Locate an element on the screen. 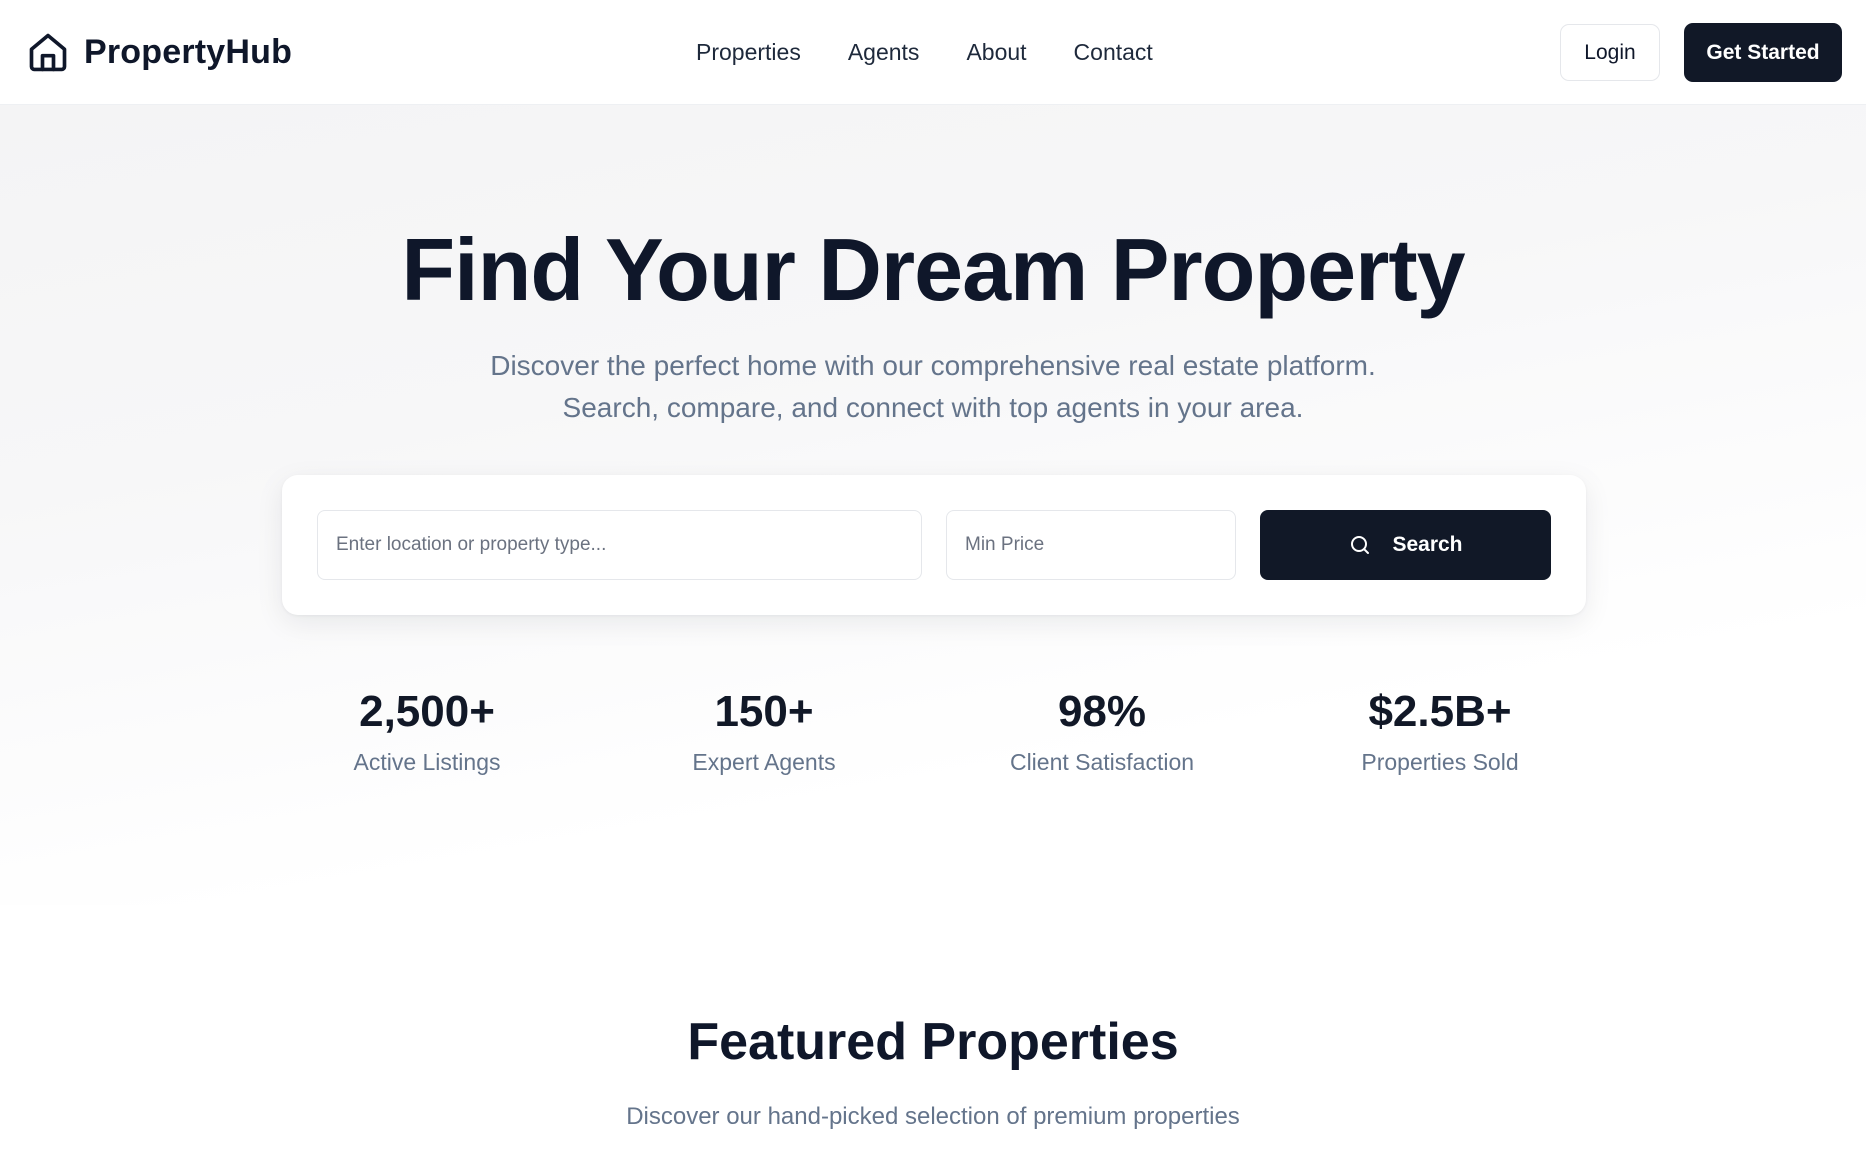  location-search-input is located at coordinates (619, 545).